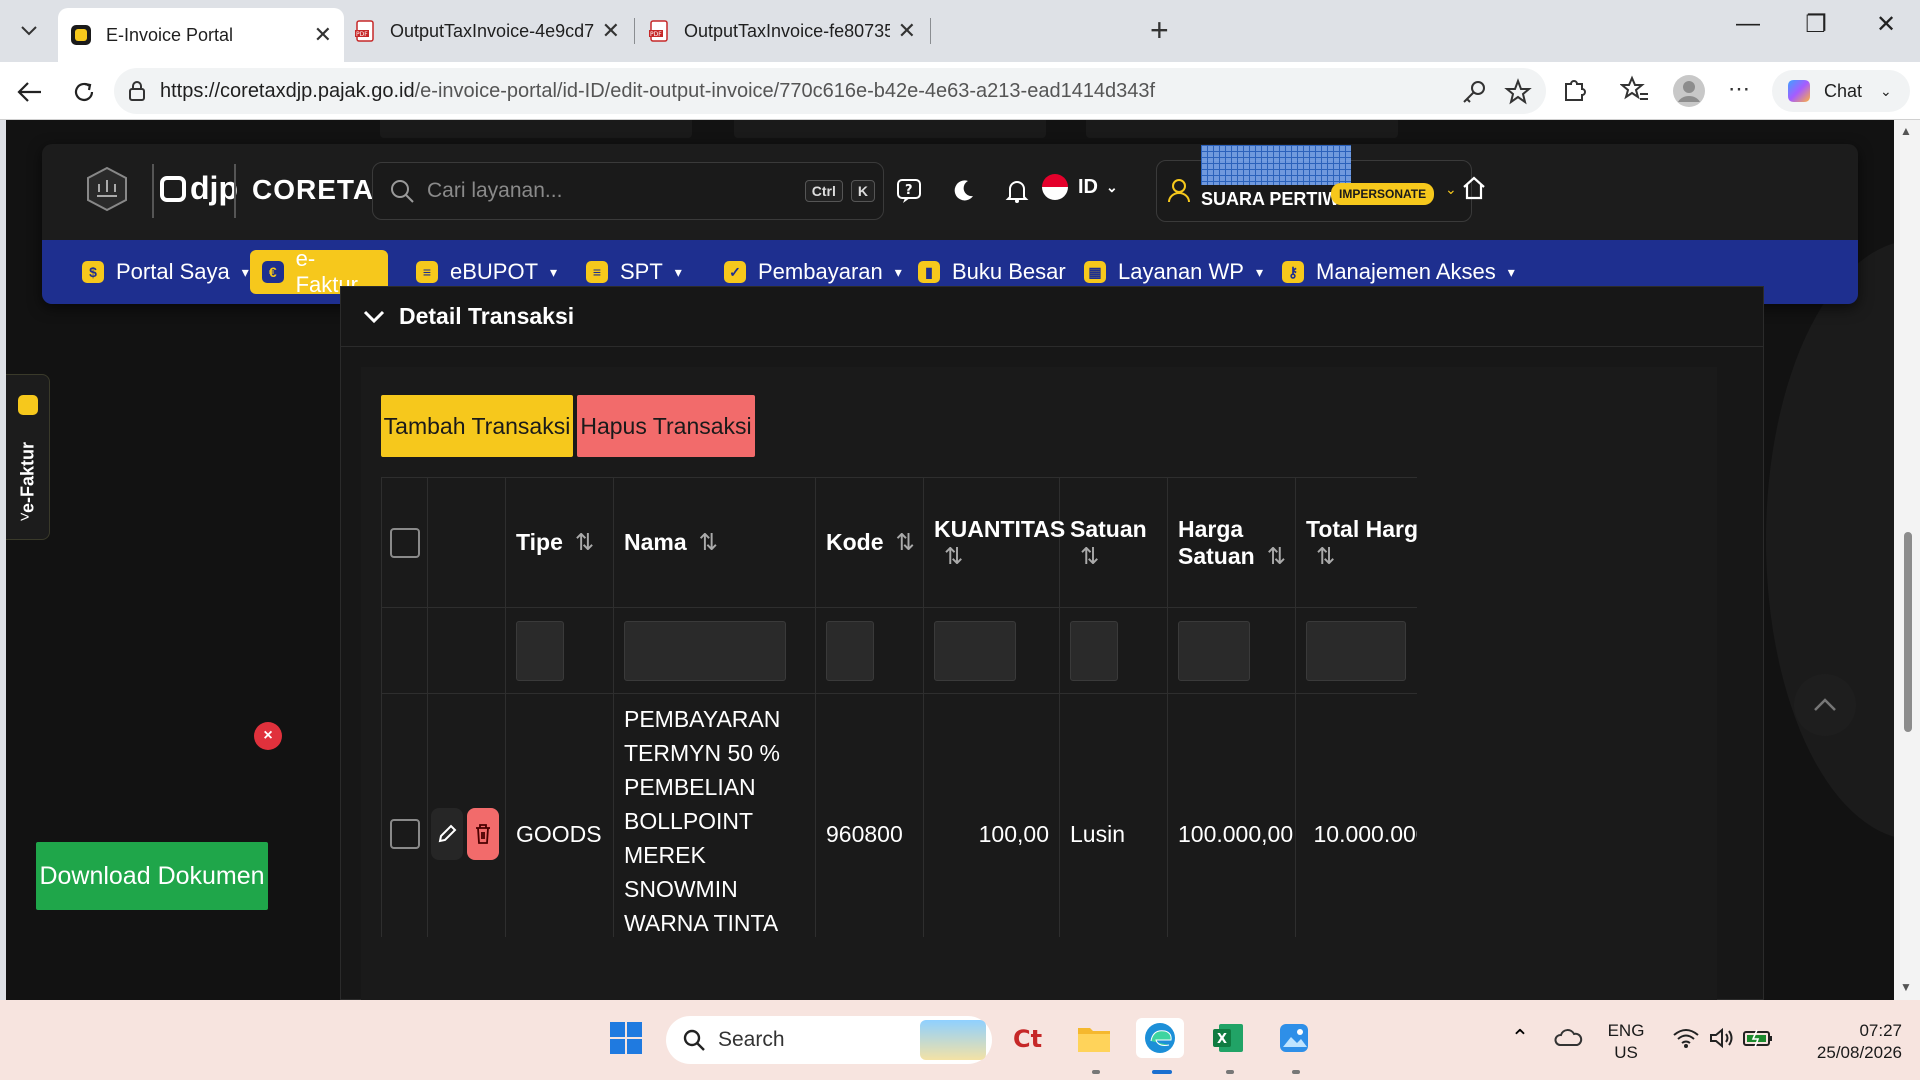 The height and width of the screenshot is (1080, 1920). Describe the element at coordinates (1748, 24) in the screenshot. I see `minimize-icon: —` at that location.